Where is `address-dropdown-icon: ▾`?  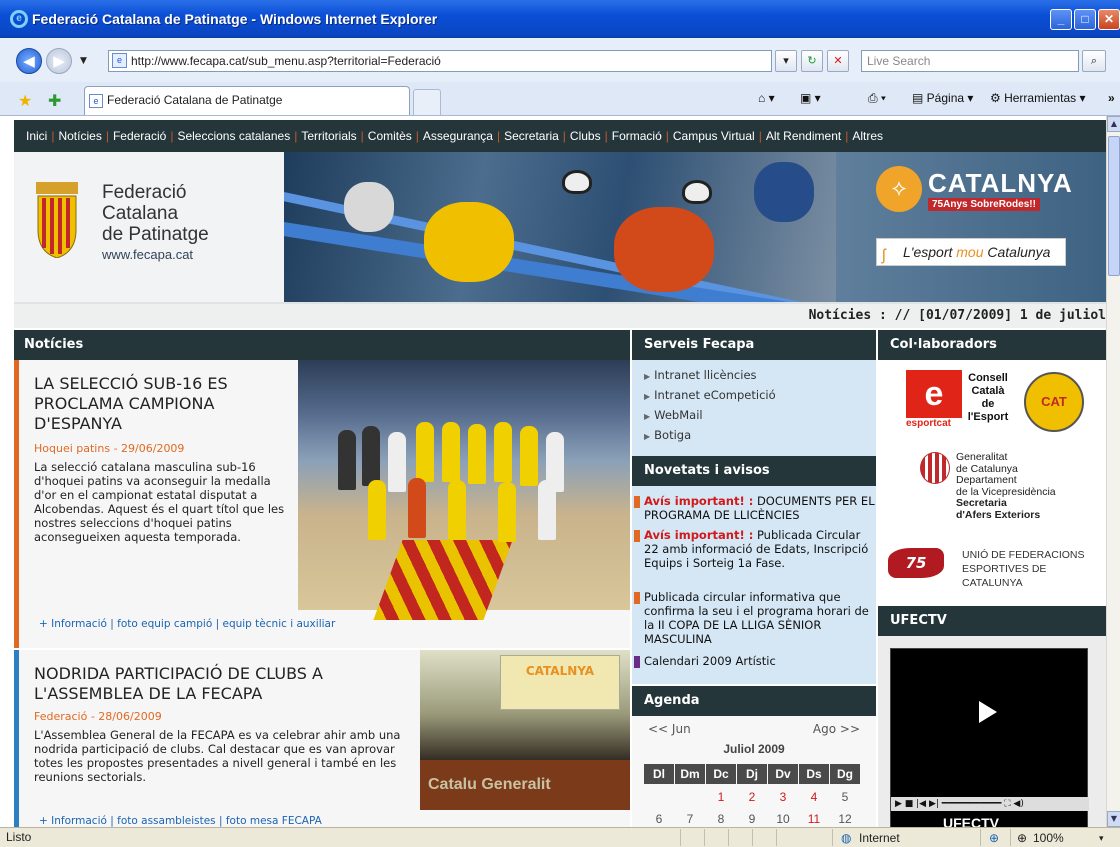 address-dropdown-icon: ▾ is located at coordinates (786, 61).